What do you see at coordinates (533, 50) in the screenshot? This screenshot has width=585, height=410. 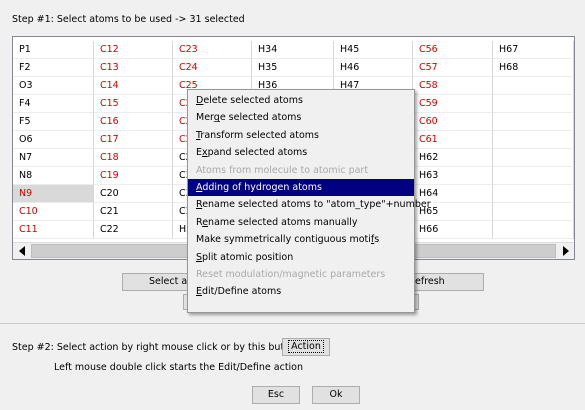 I see `atom-cell: H67` at bounding box center [533, 50].